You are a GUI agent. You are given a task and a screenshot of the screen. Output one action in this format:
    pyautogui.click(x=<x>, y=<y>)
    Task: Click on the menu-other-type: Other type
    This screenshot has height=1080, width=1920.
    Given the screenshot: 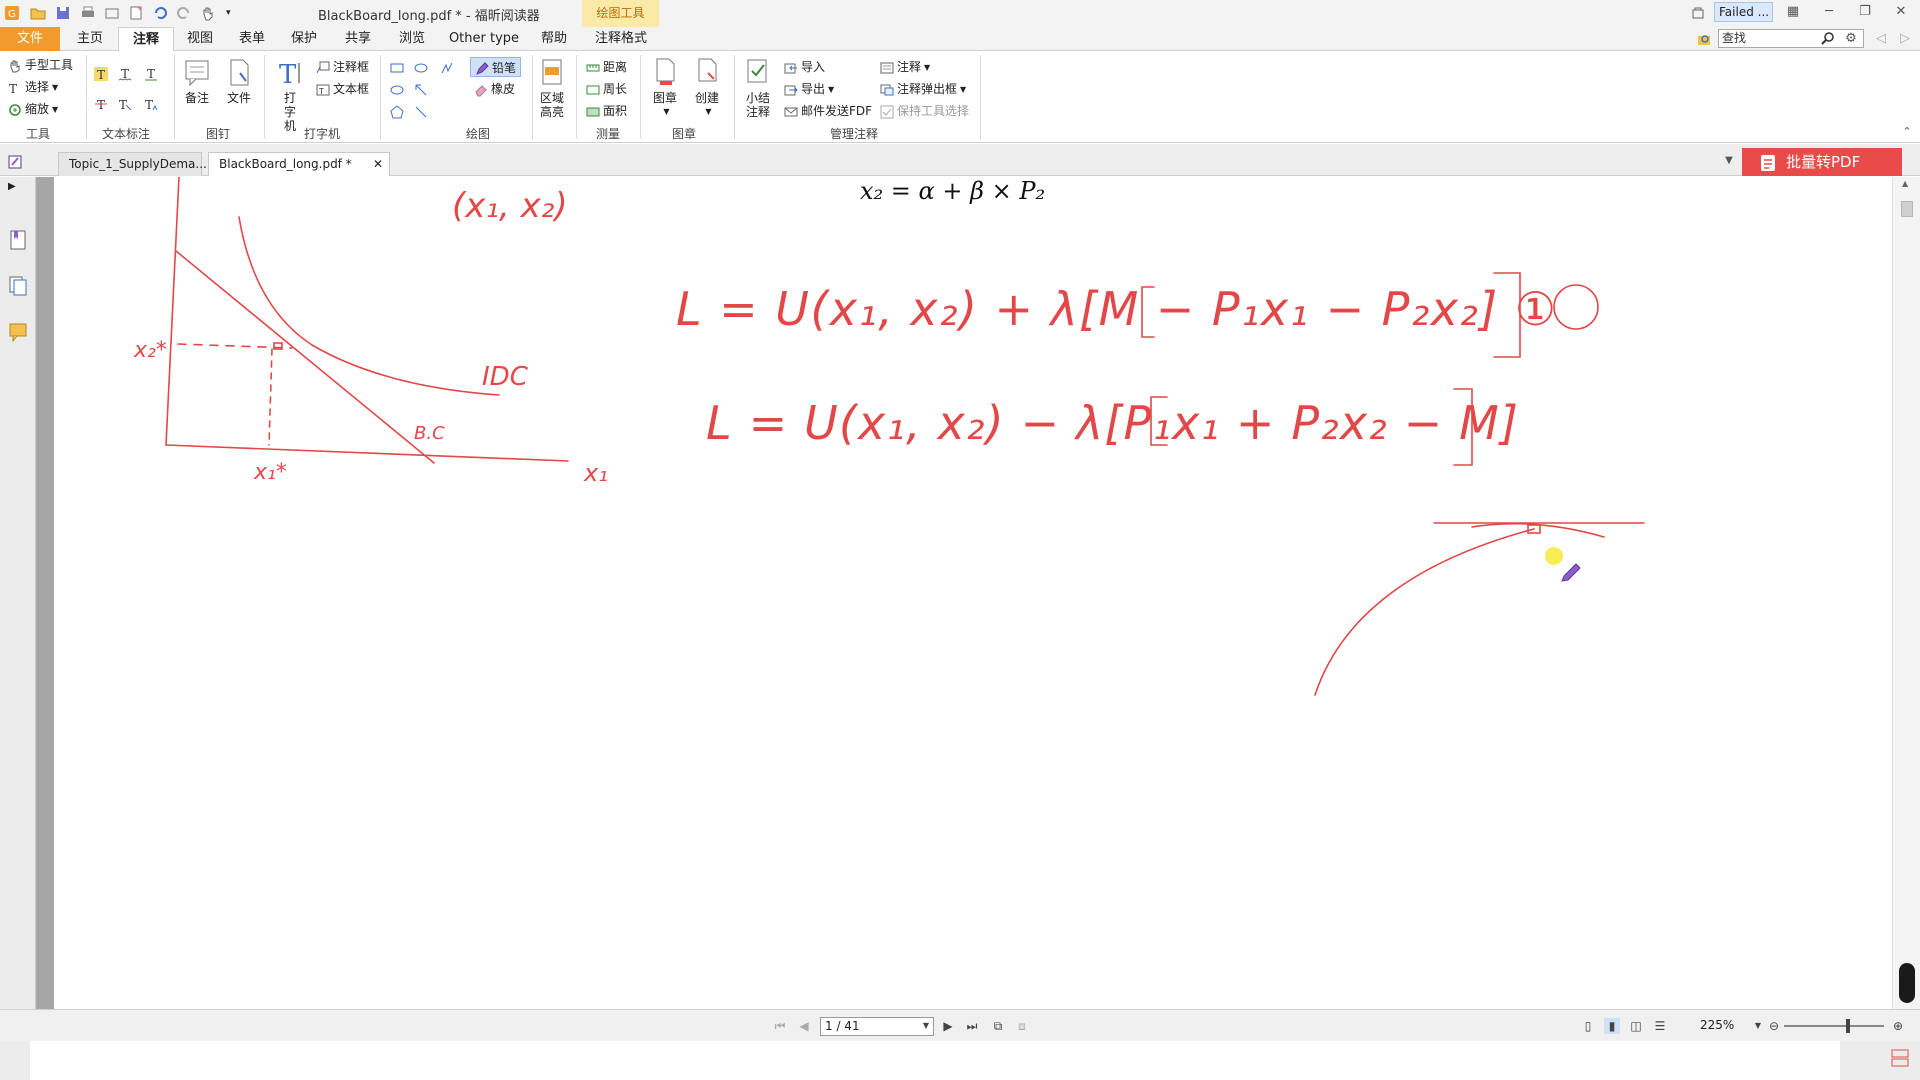 What is the action you would take?
    pyautogui.click(x=484, y=39)
    